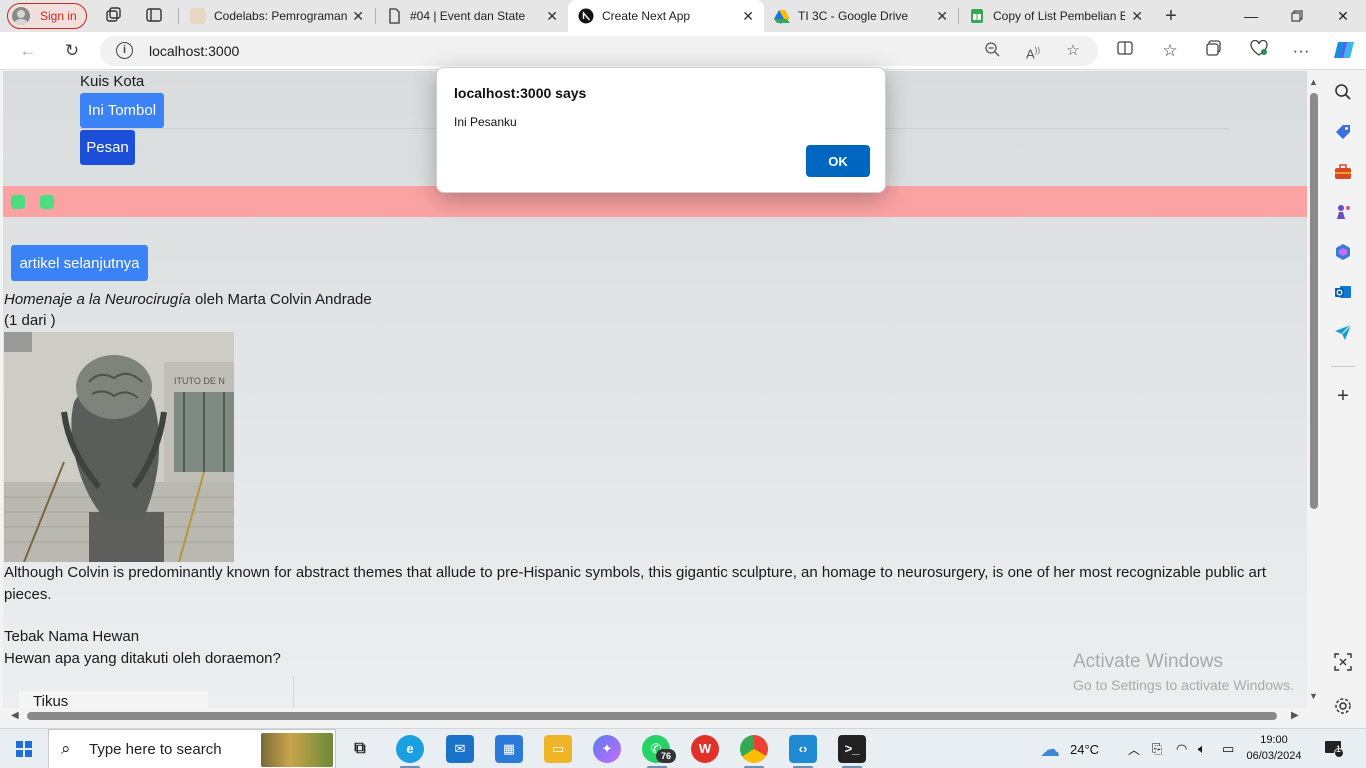 This screenshot has height=768, width=1366. Describe the element at coordinates (1343, 92) in the screenshot. I see `search-icon` at that location.